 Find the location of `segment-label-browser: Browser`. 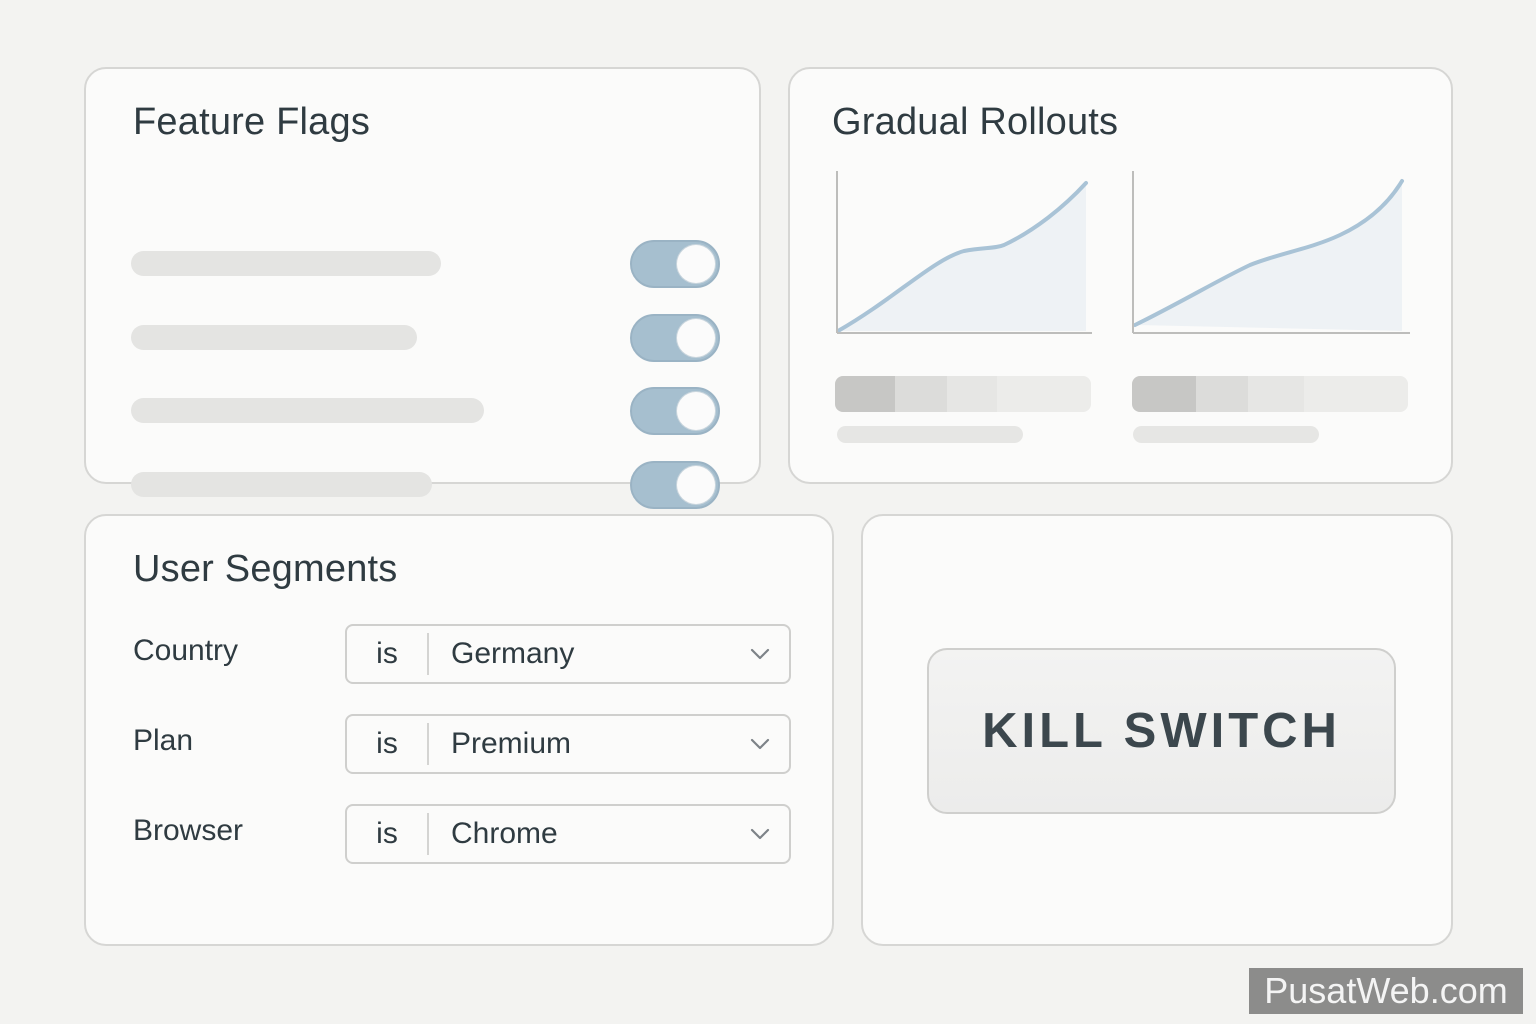

segment-label-browser: Browser is located at coordinates (188, 830).